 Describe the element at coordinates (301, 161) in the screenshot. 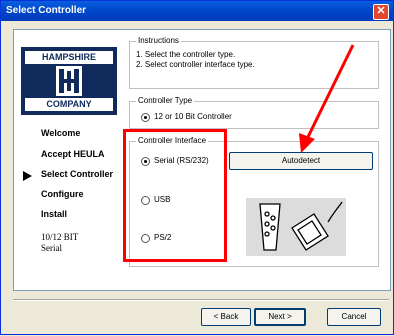

I see `autodetect-button: Autodetect` at that location.